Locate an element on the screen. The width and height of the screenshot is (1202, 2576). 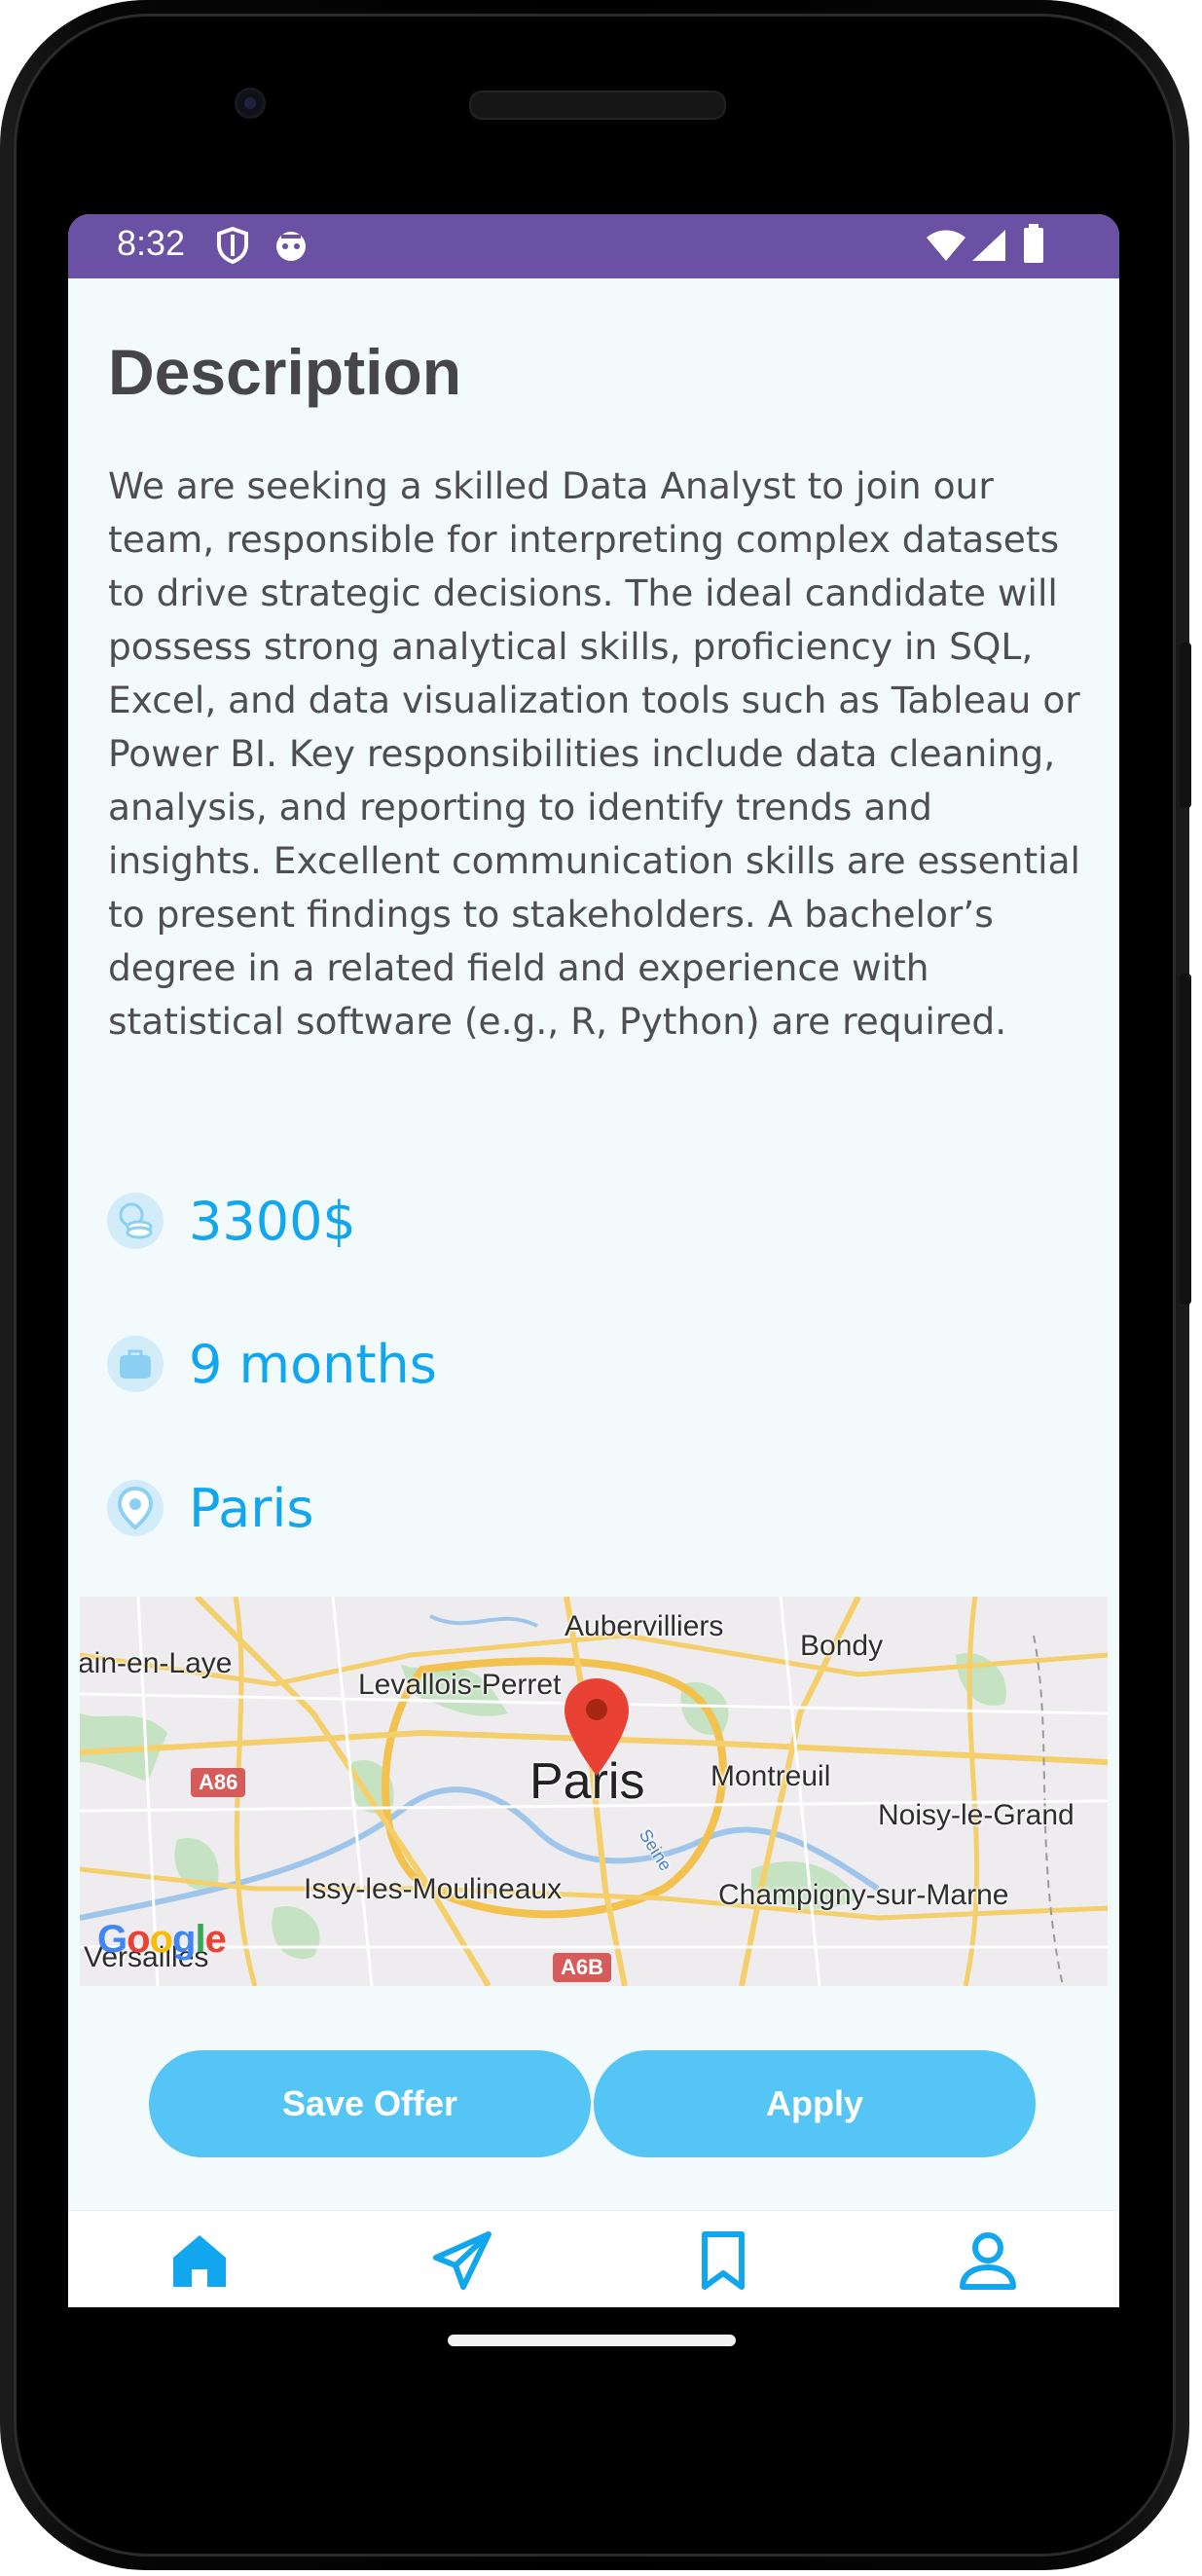
home-indicator is located at coordinates (592, 2340).